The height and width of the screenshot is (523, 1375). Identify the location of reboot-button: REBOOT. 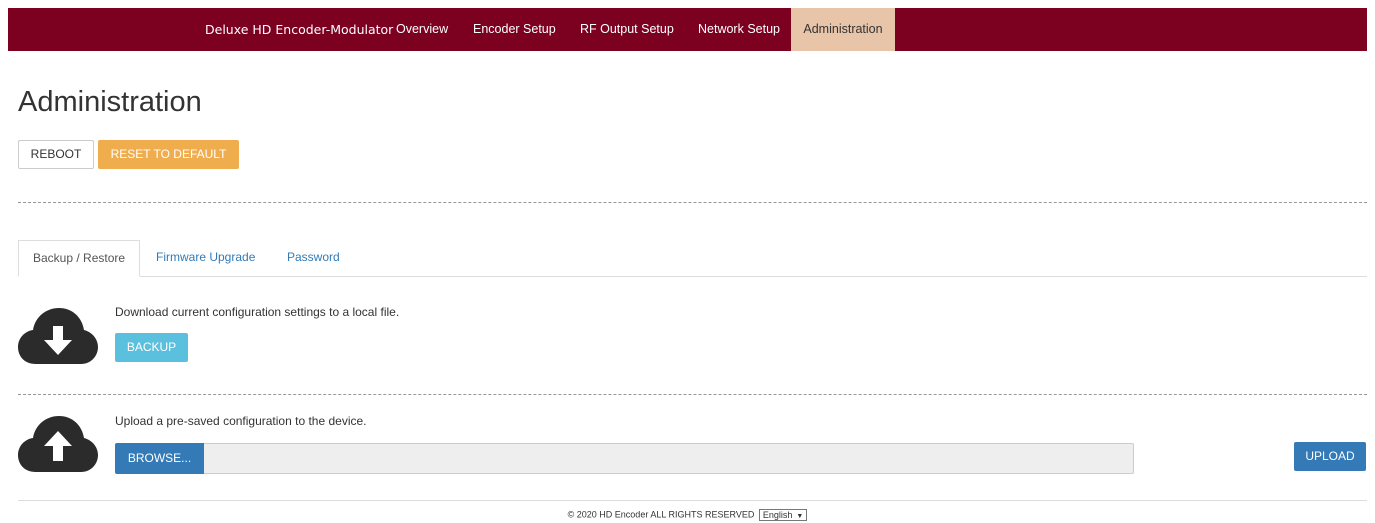
(56, 154).